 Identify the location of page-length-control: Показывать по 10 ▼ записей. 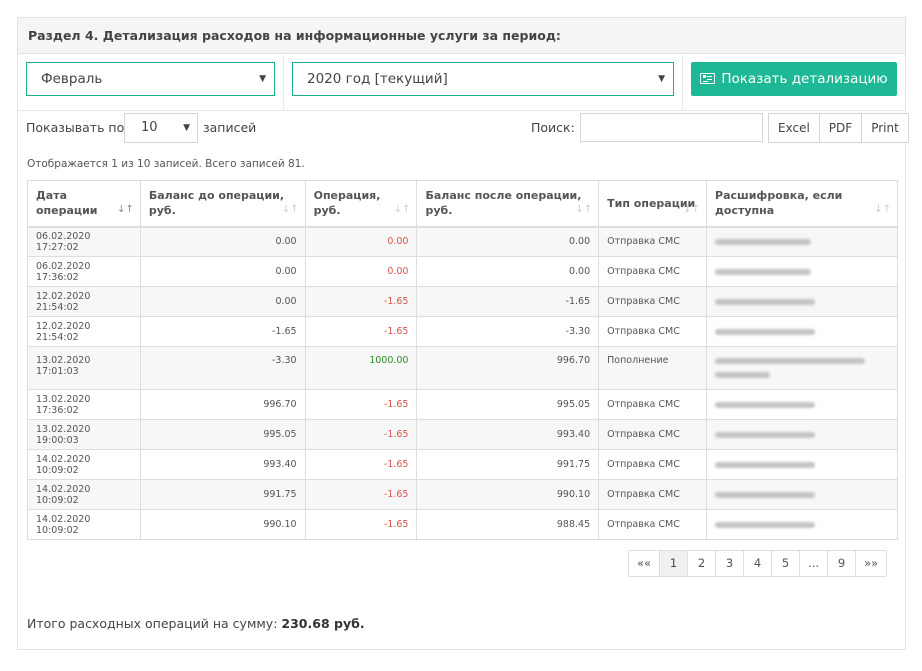
(141, 128).